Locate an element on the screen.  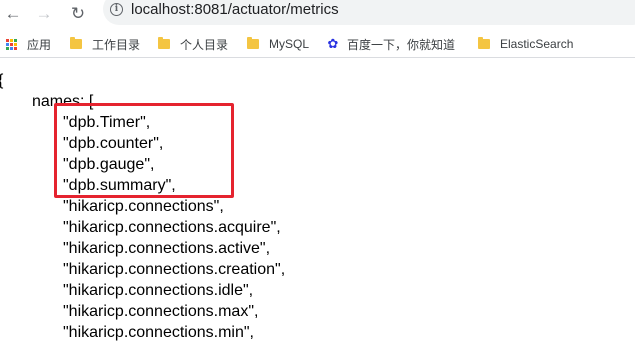
forward-arrow-icon: → is located at coordinates (44, 13).